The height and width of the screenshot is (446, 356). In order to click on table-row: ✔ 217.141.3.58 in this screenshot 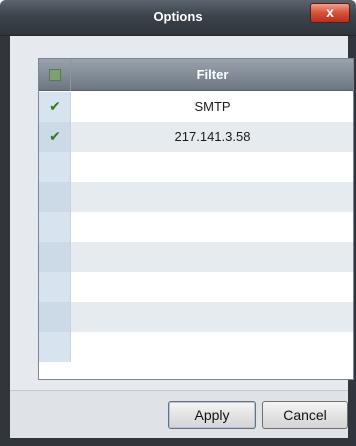, I will do `click(196, 137)`.